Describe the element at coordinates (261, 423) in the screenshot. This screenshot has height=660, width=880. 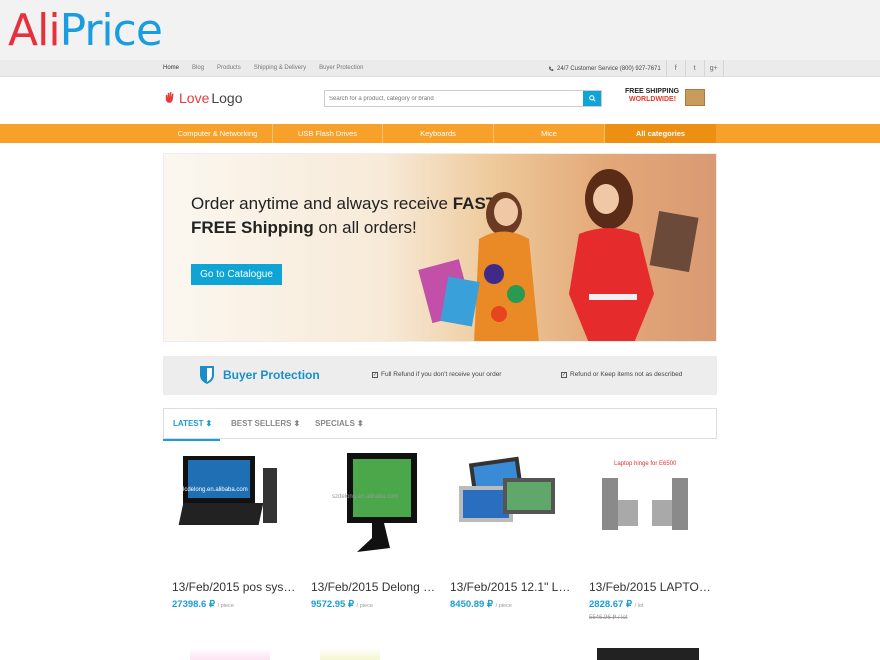
I see `tab-best-sellers-label: BEST SELLERS` at that location.